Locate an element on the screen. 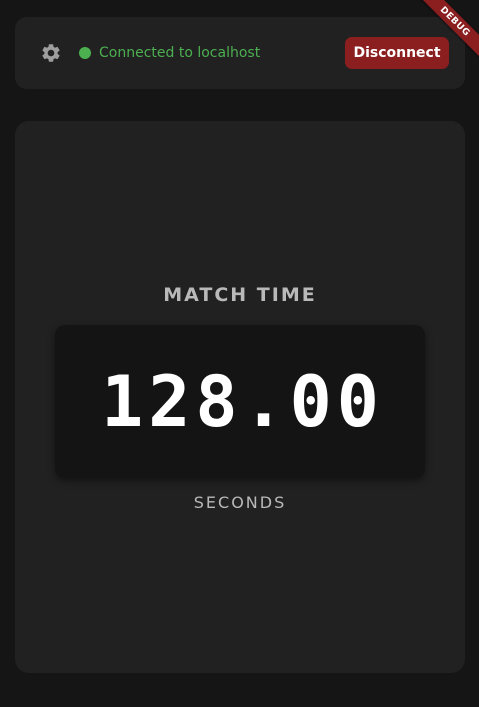 The width and height of the screenshot is (479, 707). timer-units-label: SECONDS is located at coordinates (240, 502).